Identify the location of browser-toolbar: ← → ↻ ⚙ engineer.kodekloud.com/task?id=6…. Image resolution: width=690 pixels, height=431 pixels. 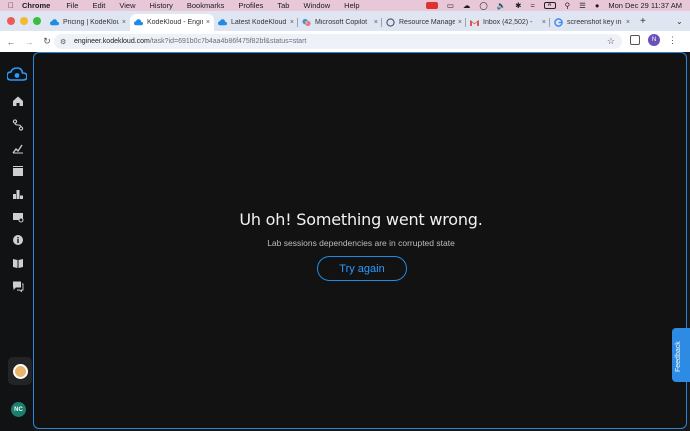
(345, 41).